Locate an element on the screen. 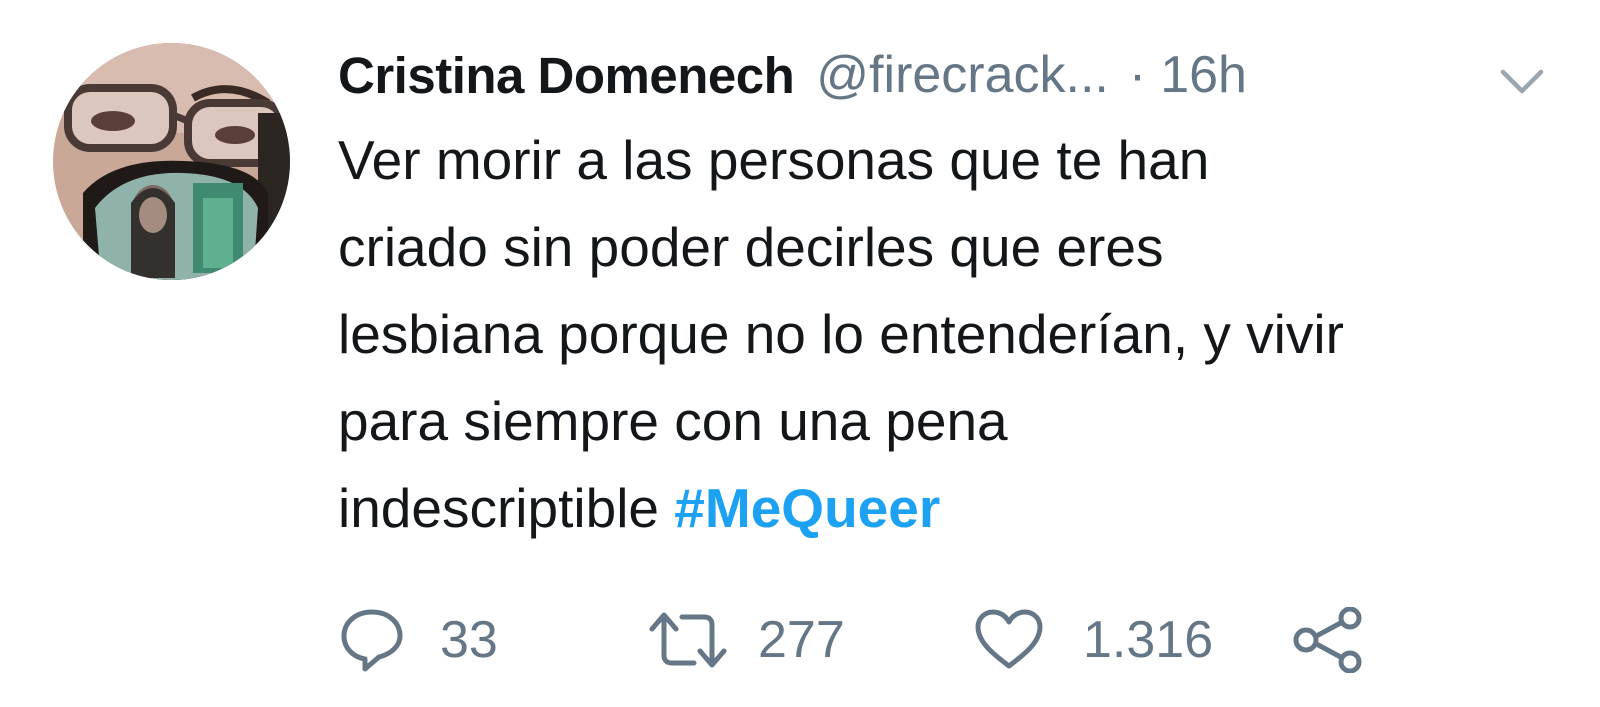 This screenshot has height=707, width=1600. share-button is located at coordinates (1328, 640).